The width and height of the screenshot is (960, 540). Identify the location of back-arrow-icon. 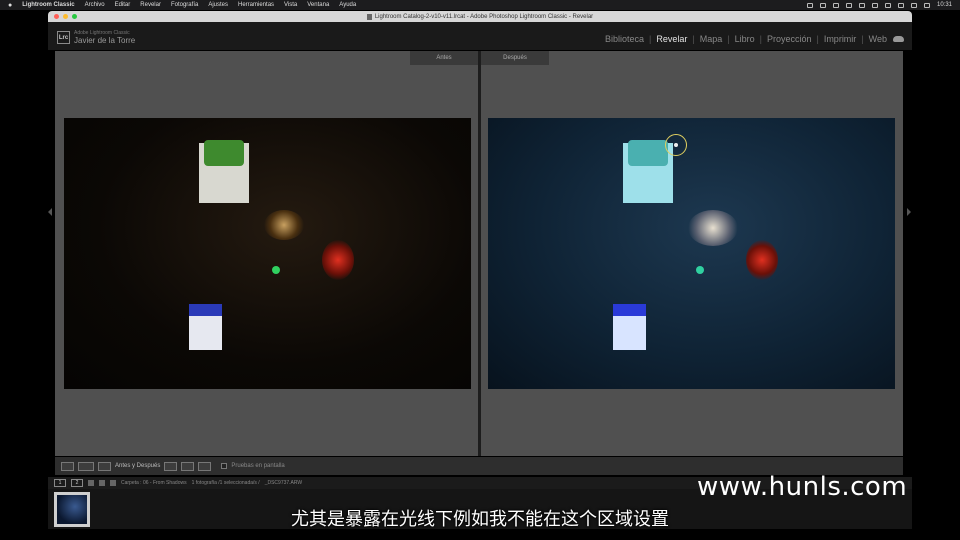
(102, 483).